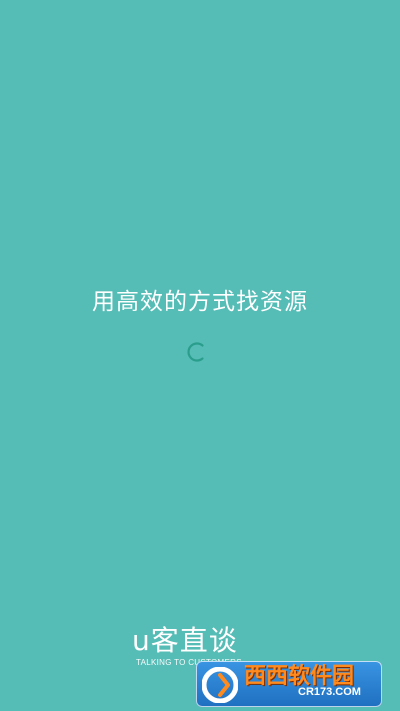  I want to click on brand-name: u客直谈, so click(185, 640).